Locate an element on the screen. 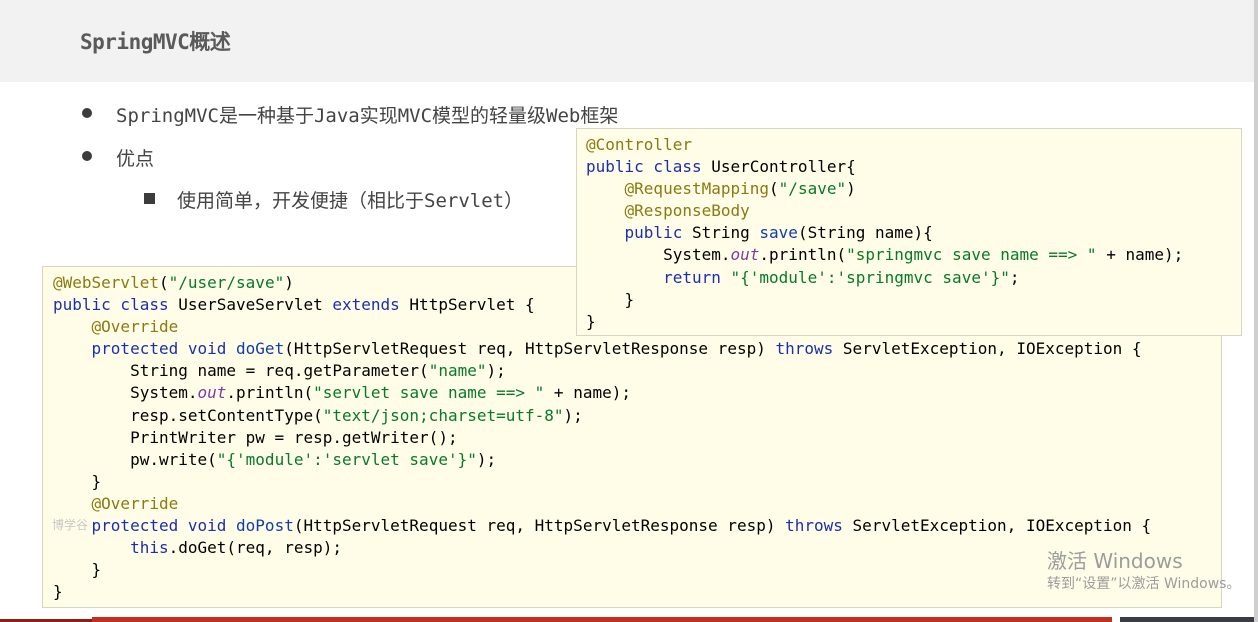  servlet-code-line: String name = req.getParameter("name"); is located at coordinates (637, 371).